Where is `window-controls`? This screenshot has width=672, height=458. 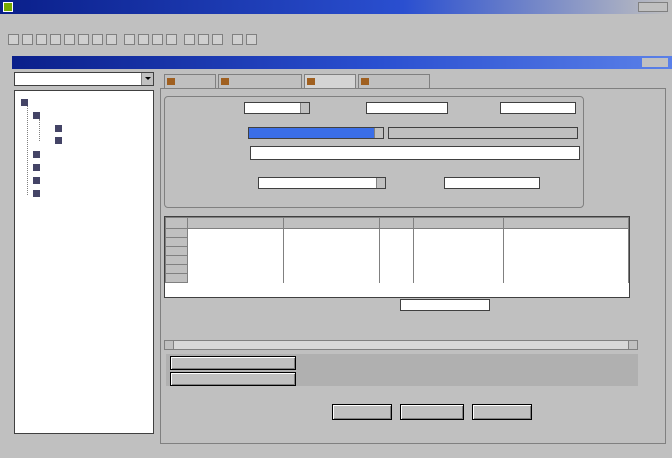 window-controls is located at coordinates (653, 7).